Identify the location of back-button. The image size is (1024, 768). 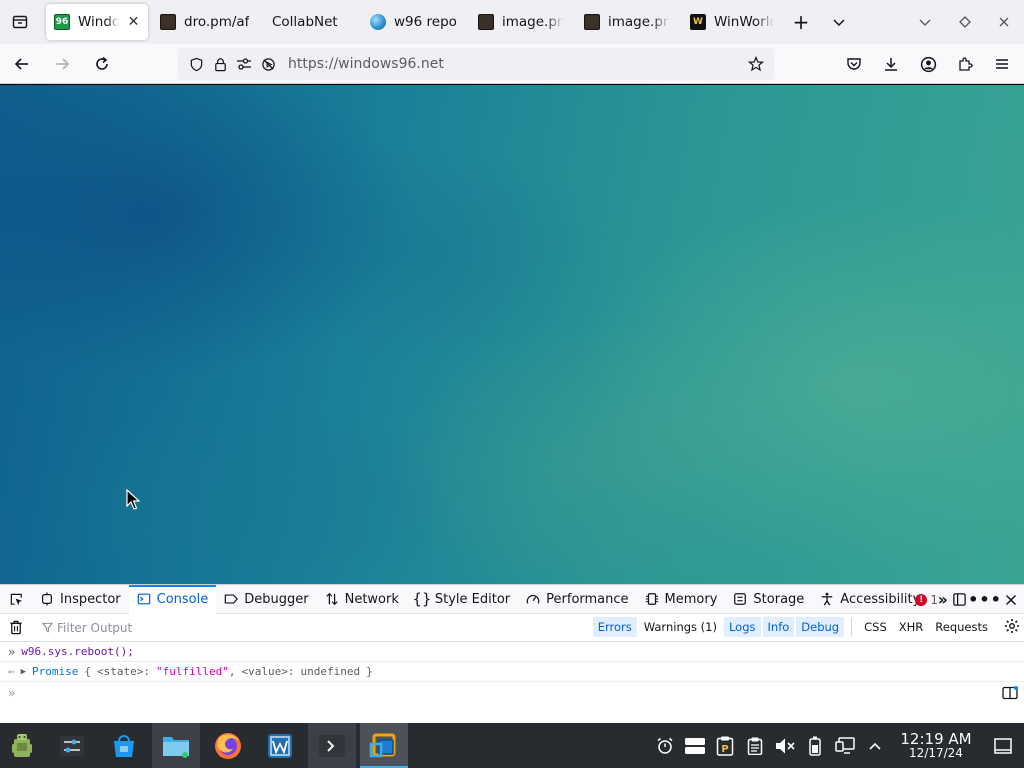
(22, 64).